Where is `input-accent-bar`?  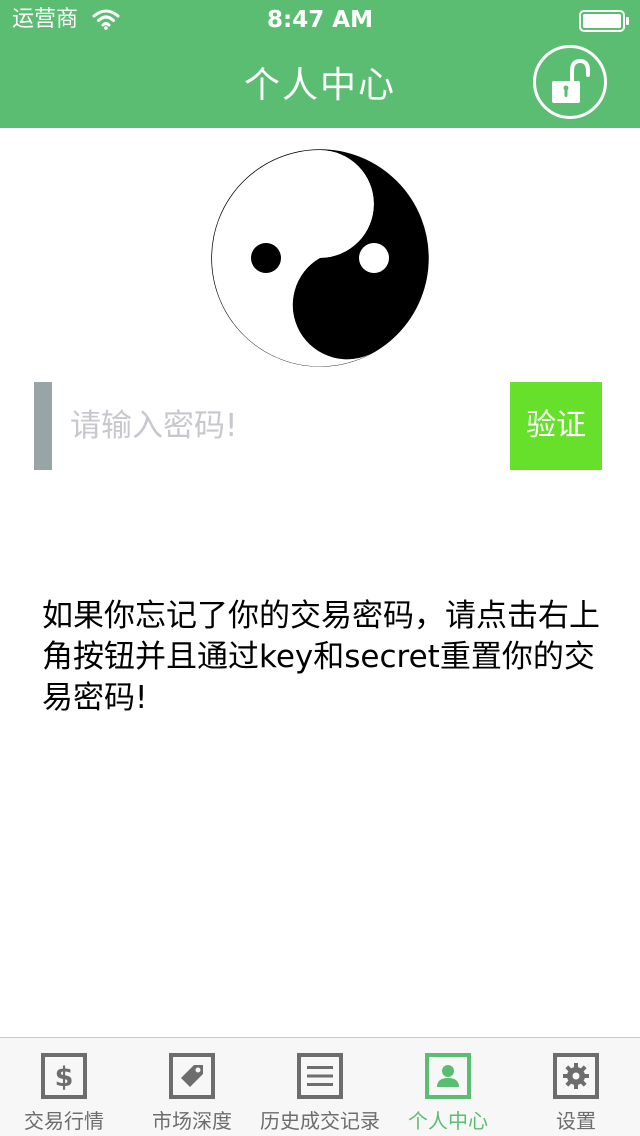 input-accent-bar is located at coordinates (43, 426).